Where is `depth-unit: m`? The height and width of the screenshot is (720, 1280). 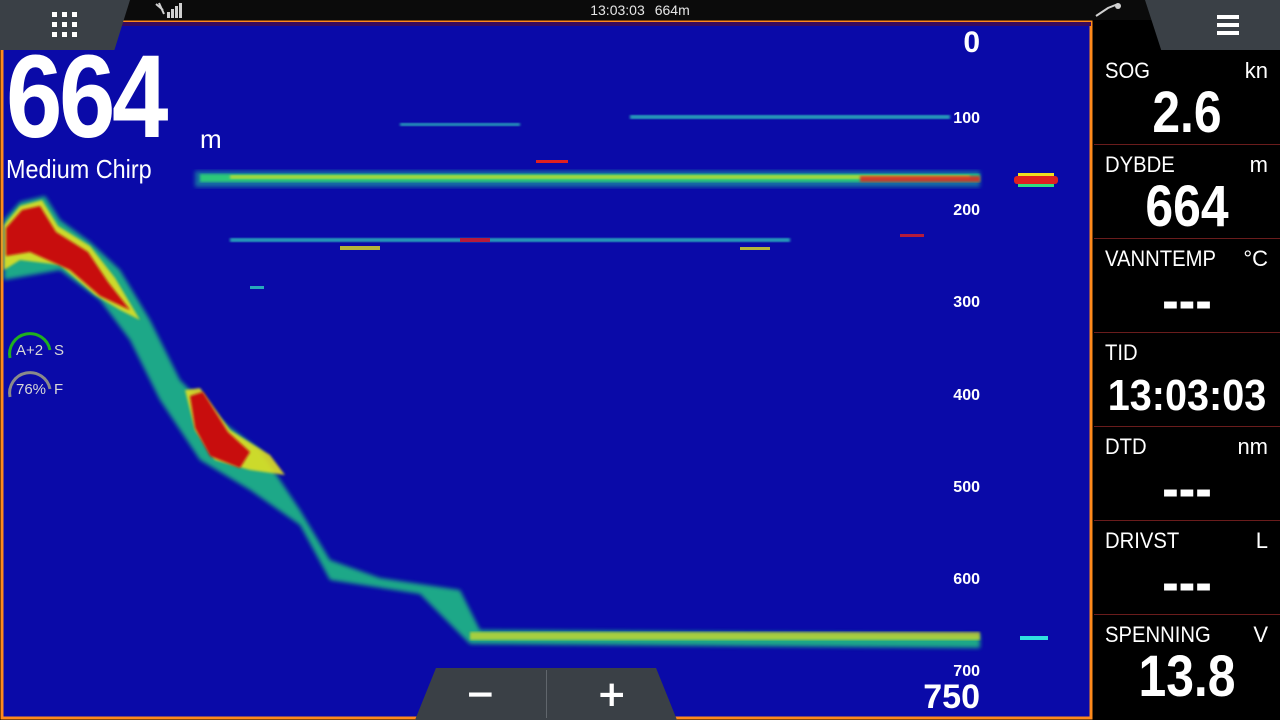
depth-unit: m is located at coordinates (211, 139).